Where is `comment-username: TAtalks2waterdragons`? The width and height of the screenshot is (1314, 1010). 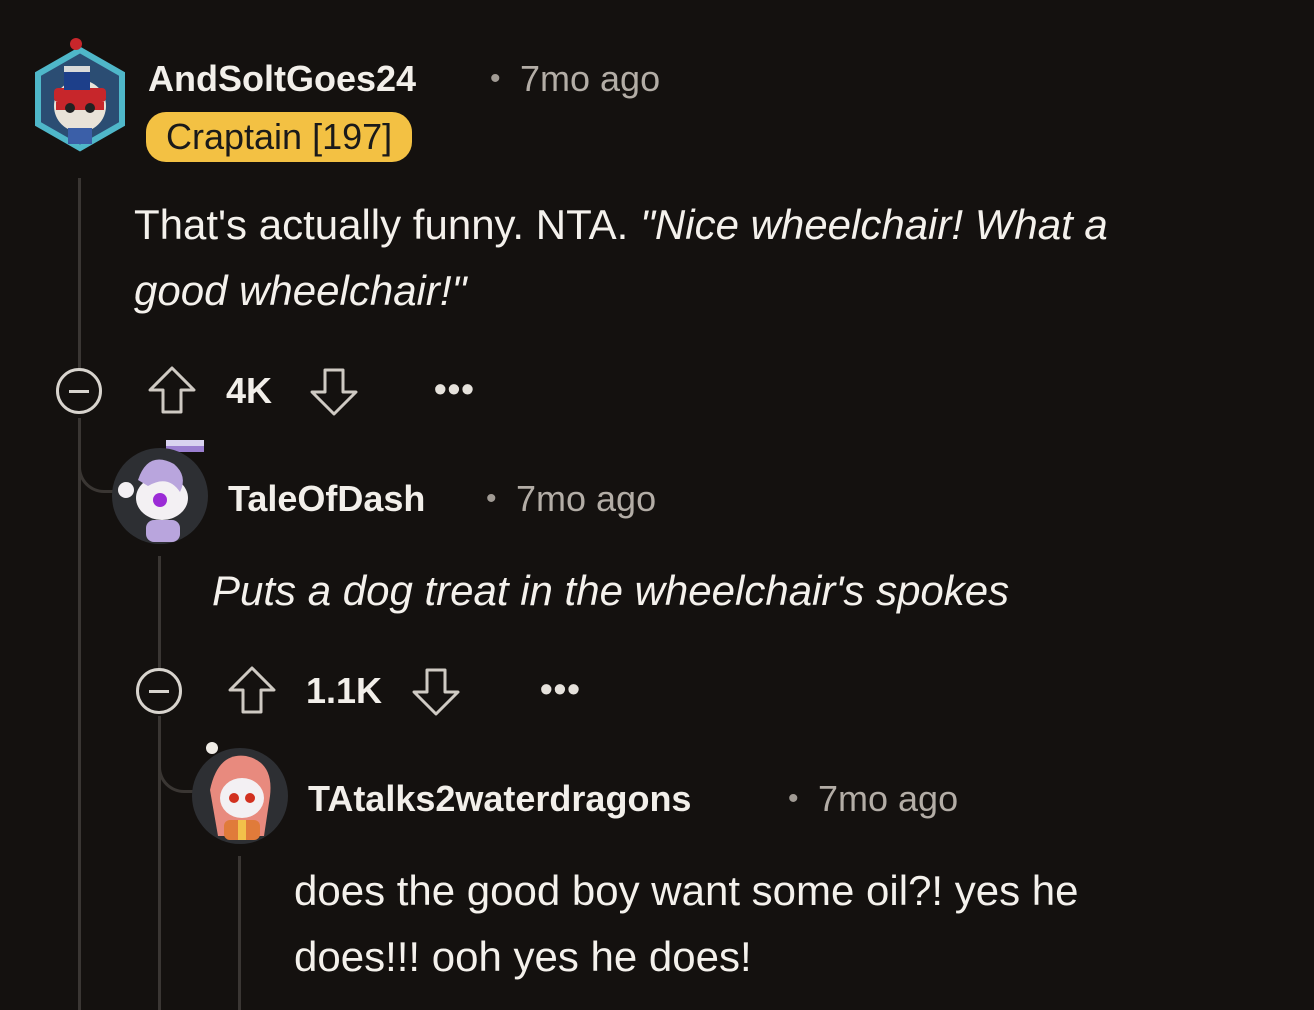
comment-username: TAtalks2waterdragons is located at coordinates (499, 799).